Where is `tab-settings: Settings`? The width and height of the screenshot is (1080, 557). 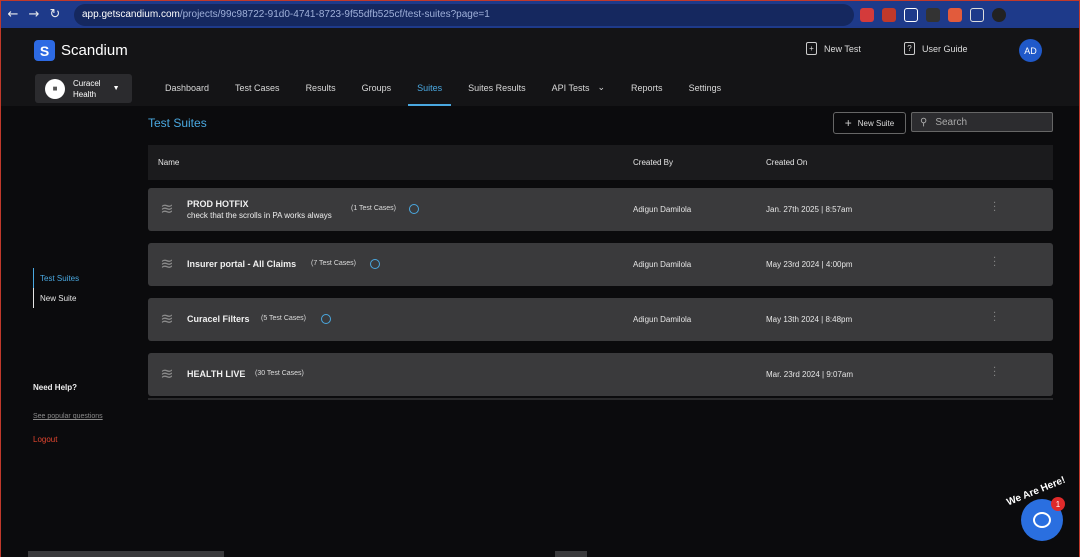 tab-settings: Settings is located at coordinates (705, 92).